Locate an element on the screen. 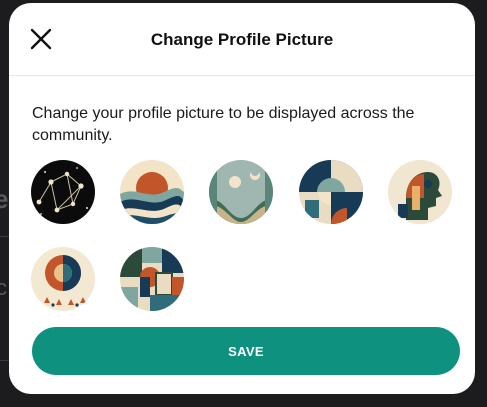  avatar-option-constellation is located at coordinates (63, 192).